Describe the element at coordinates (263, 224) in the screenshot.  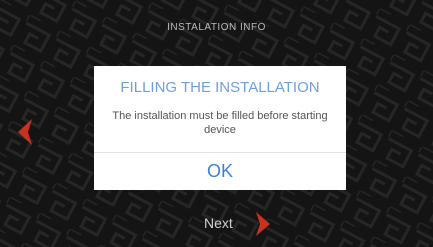
I see `chevron-right-icon` at that location.